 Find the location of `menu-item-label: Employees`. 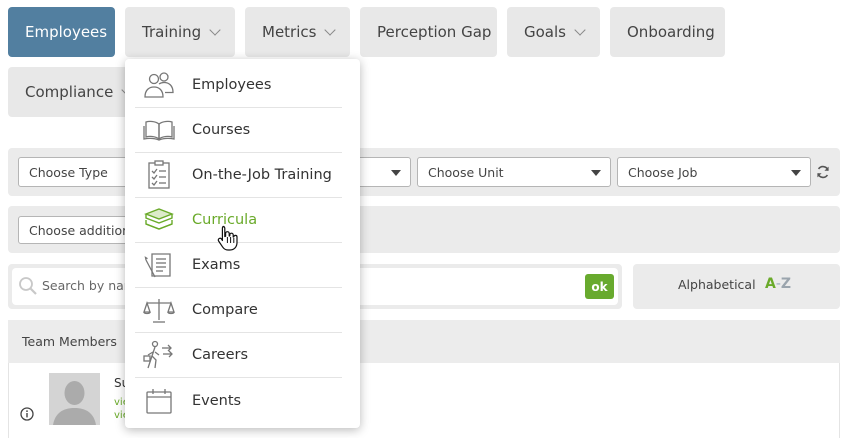

menu-item-label: Employees is located at coordinates (232, 85).